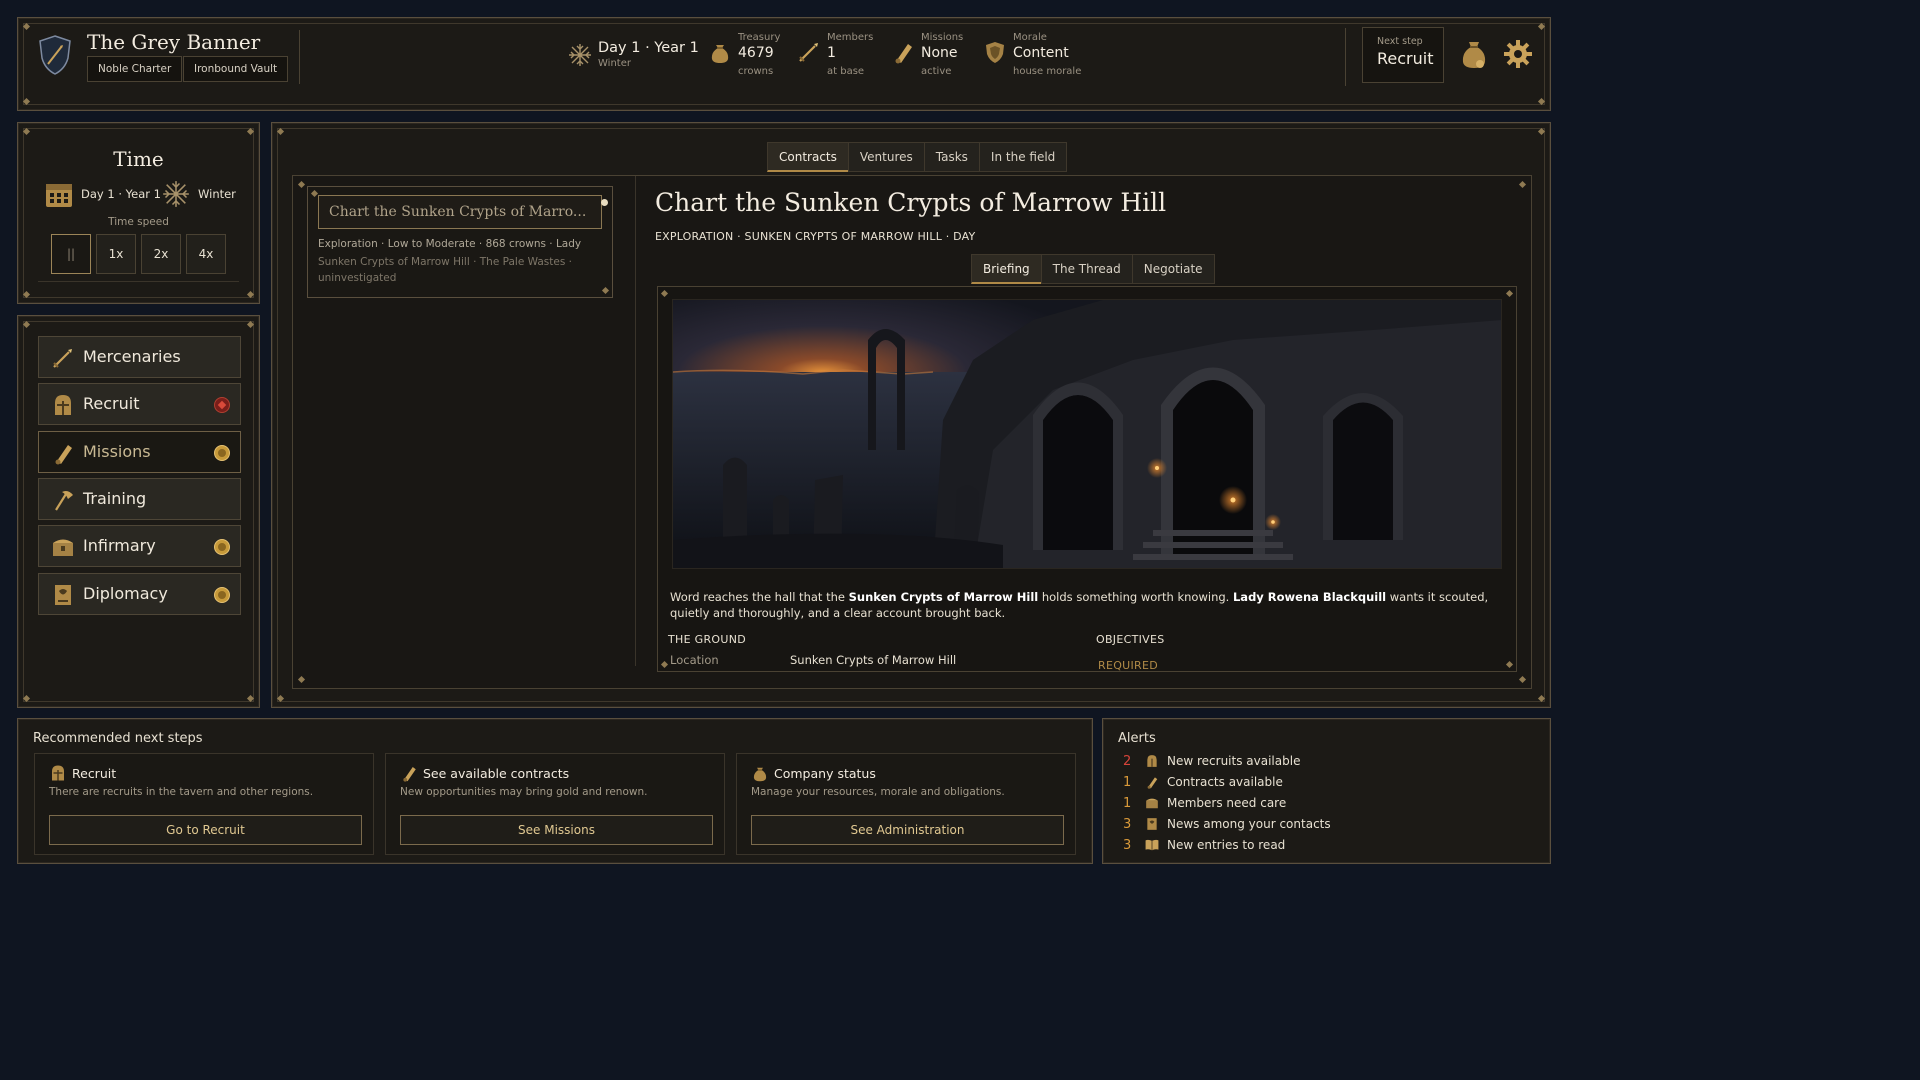  Describe the element at coordinates (1152, 803) in the screenshot. I see `chest-icon` at that location.